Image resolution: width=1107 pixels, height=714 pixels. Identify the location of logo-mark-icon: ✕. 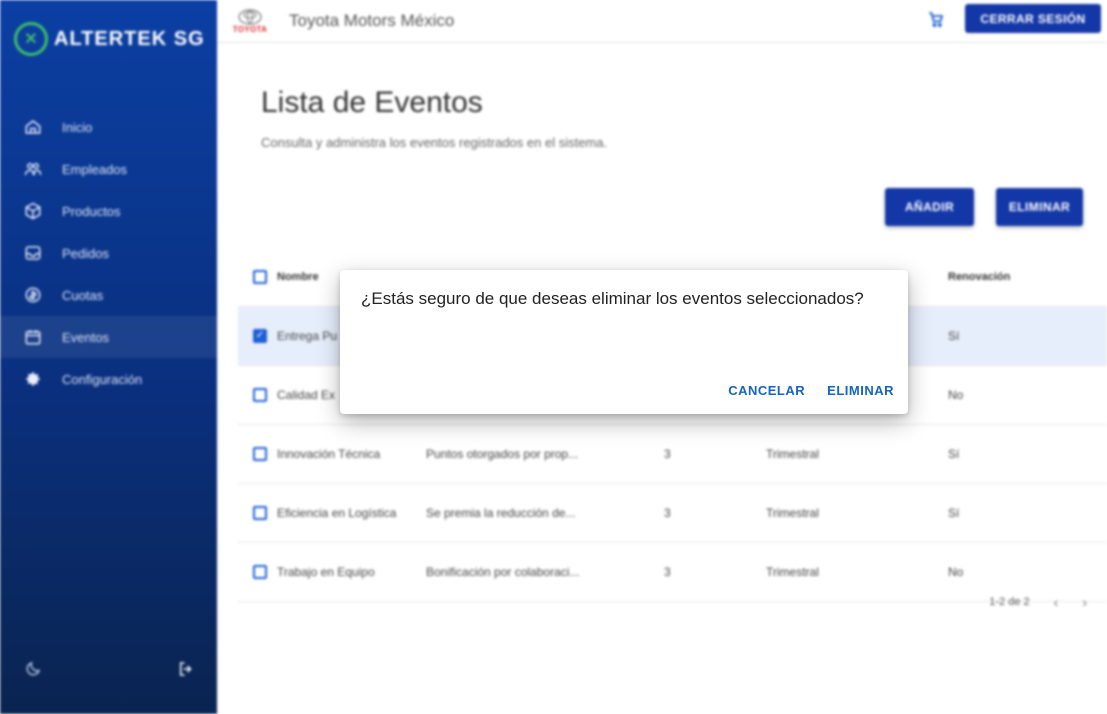
(31, 39).